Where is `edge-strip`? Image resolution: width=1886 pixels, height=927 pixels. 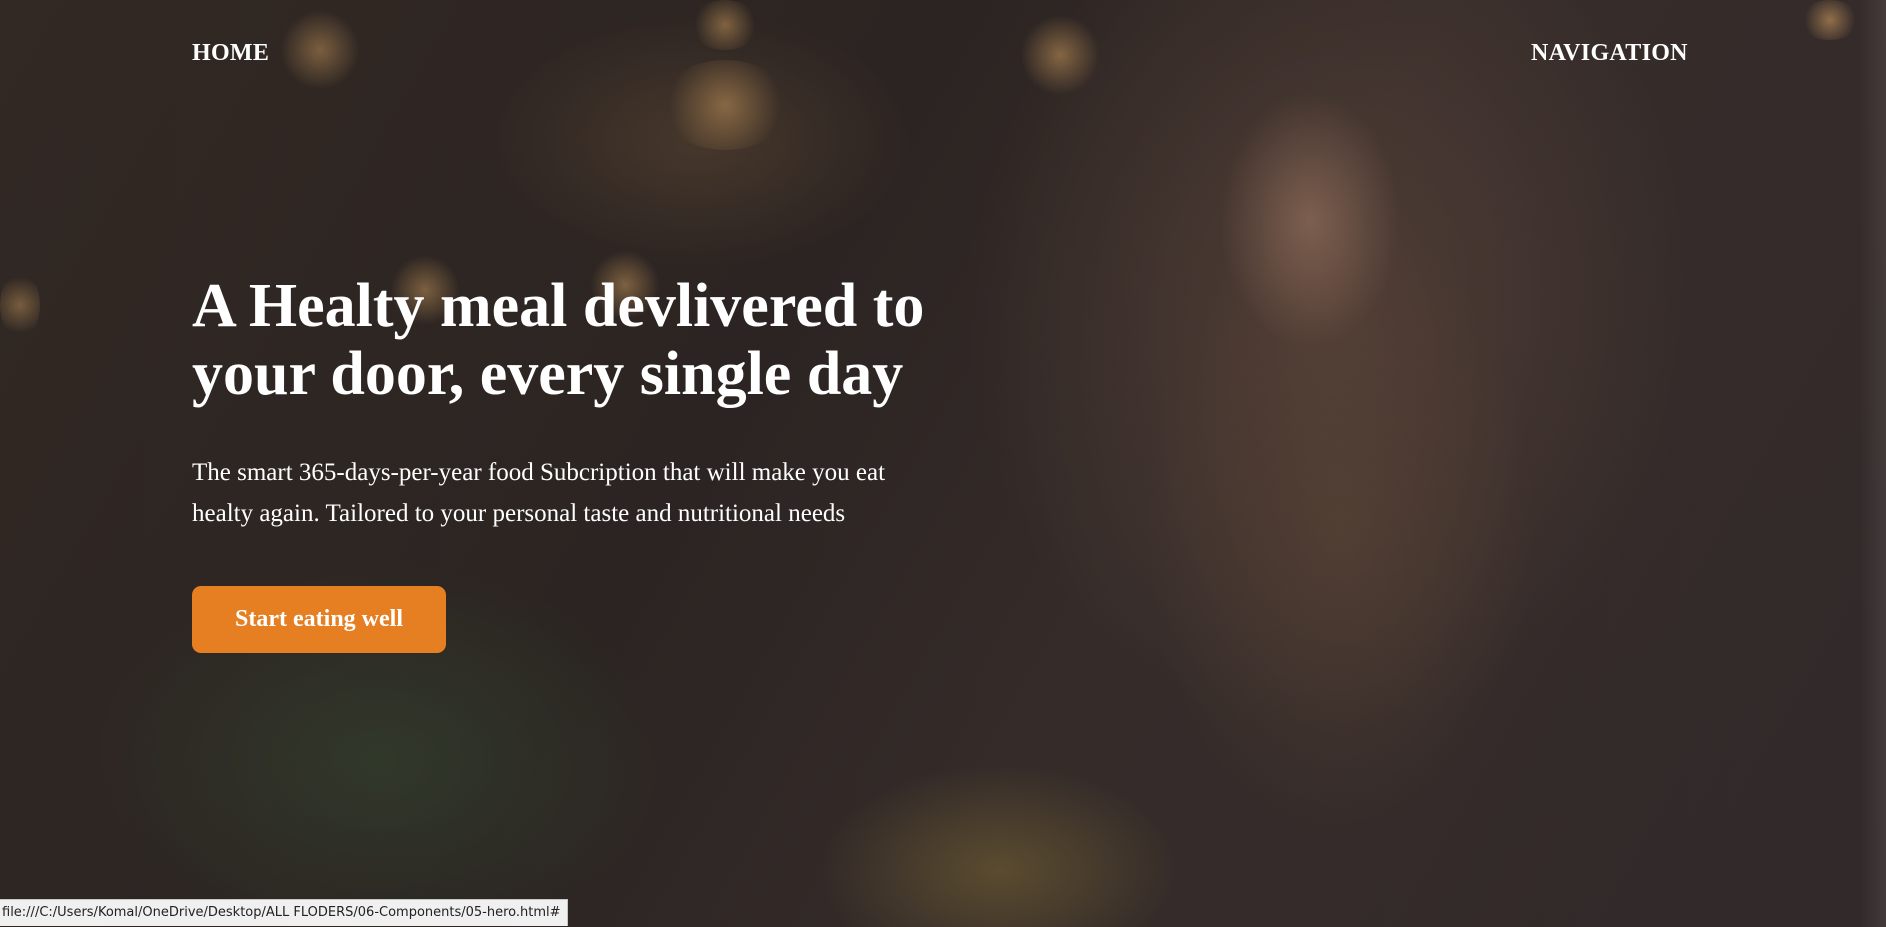
edge-strip is located at coordinates (1872, 463).